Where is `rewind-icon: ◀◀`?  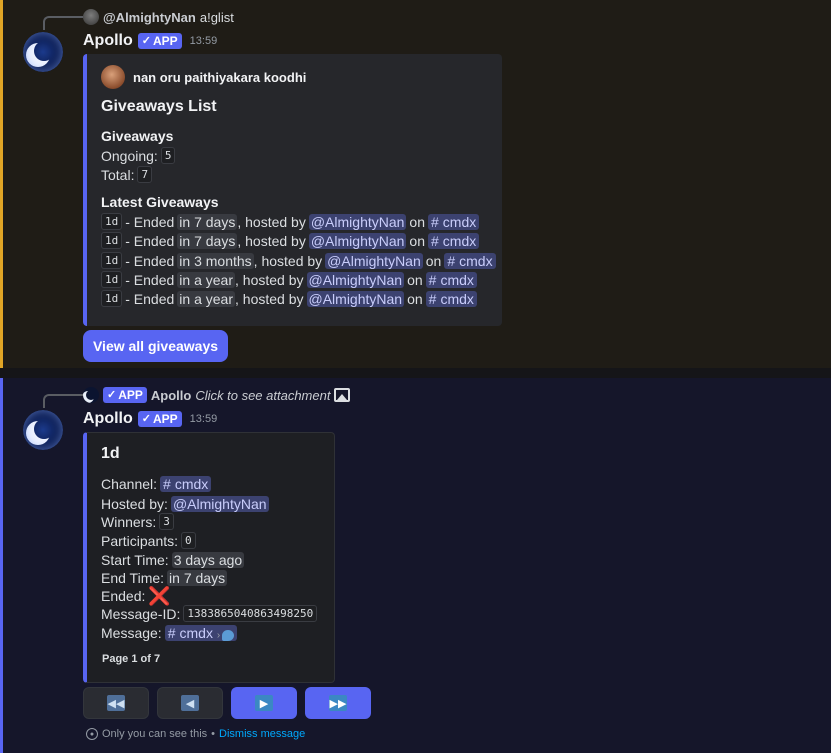 rewind-icon: ◀◀ is located at coordinates (116, 703).